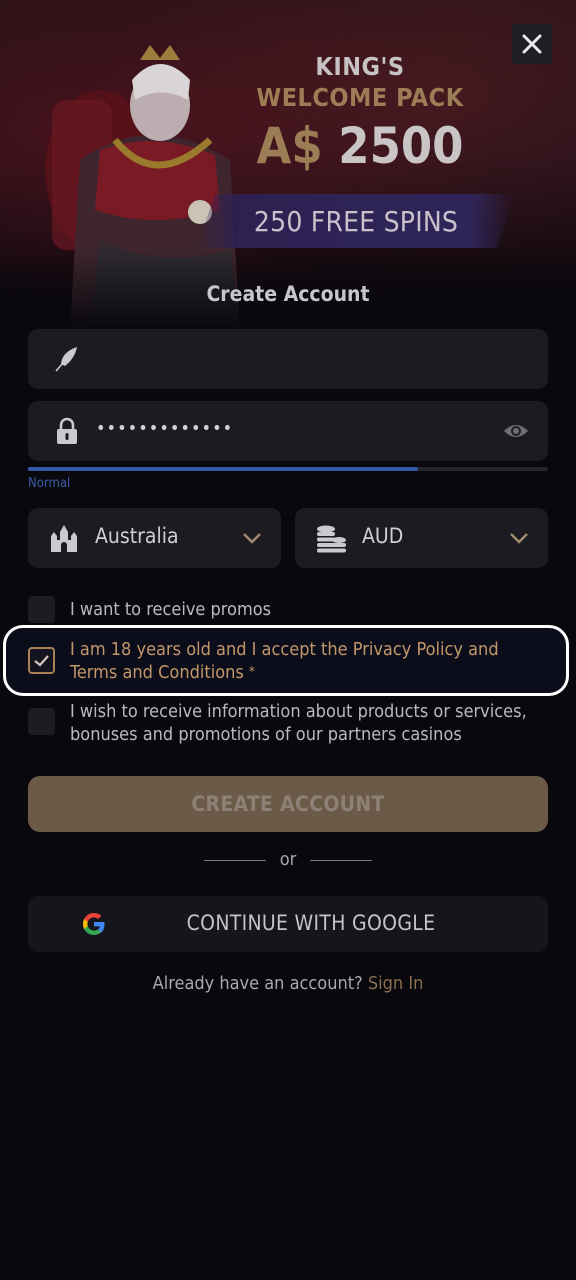 The height and width of the screenshot is (1280, 576). Describe the element at coordinates (66, 359) in the screenshot. I see `feather-icon` at that location.